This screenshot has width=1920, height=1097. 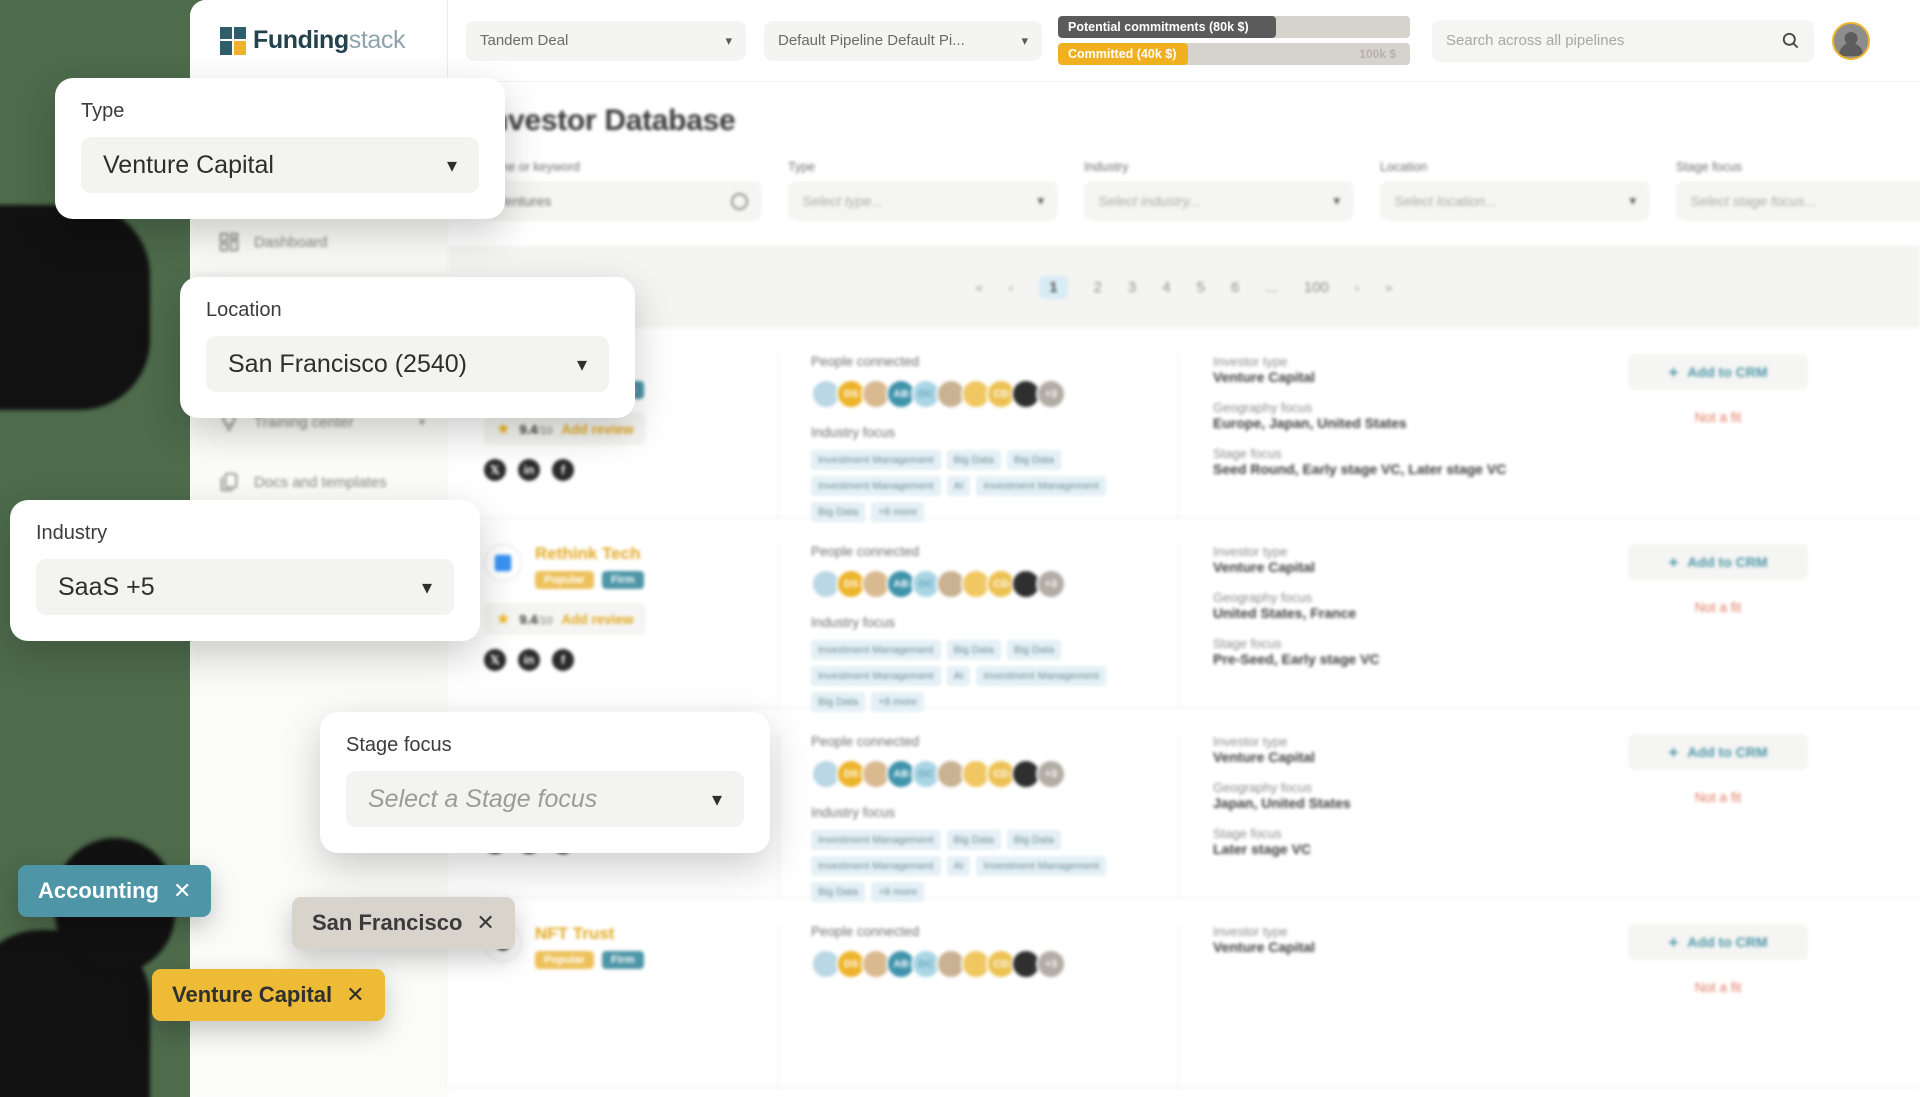 I want to click on pagination-page-2: 2, so click(x=1098, y=287).